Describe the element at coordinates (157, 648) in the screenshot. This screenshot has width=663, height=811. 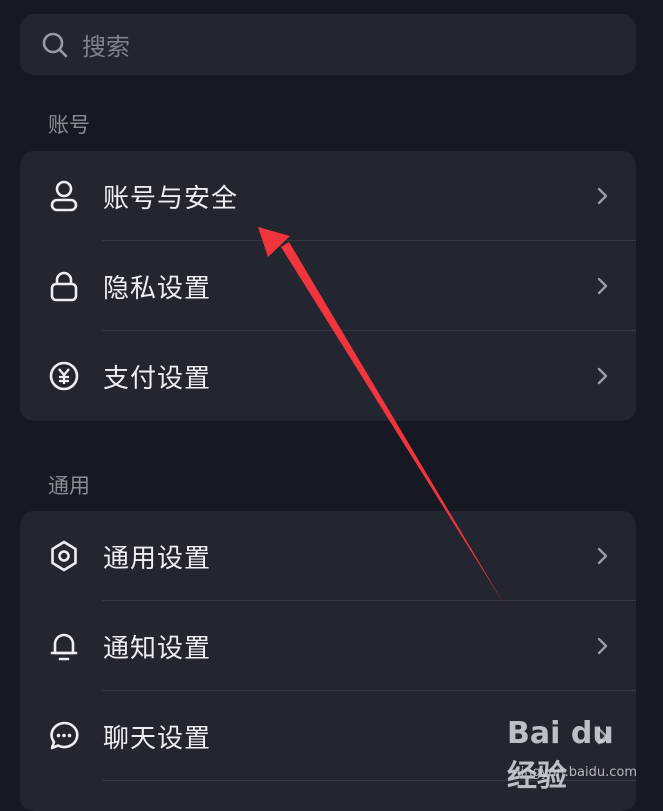
I see `settings-item-label: 通知设置` at that location.